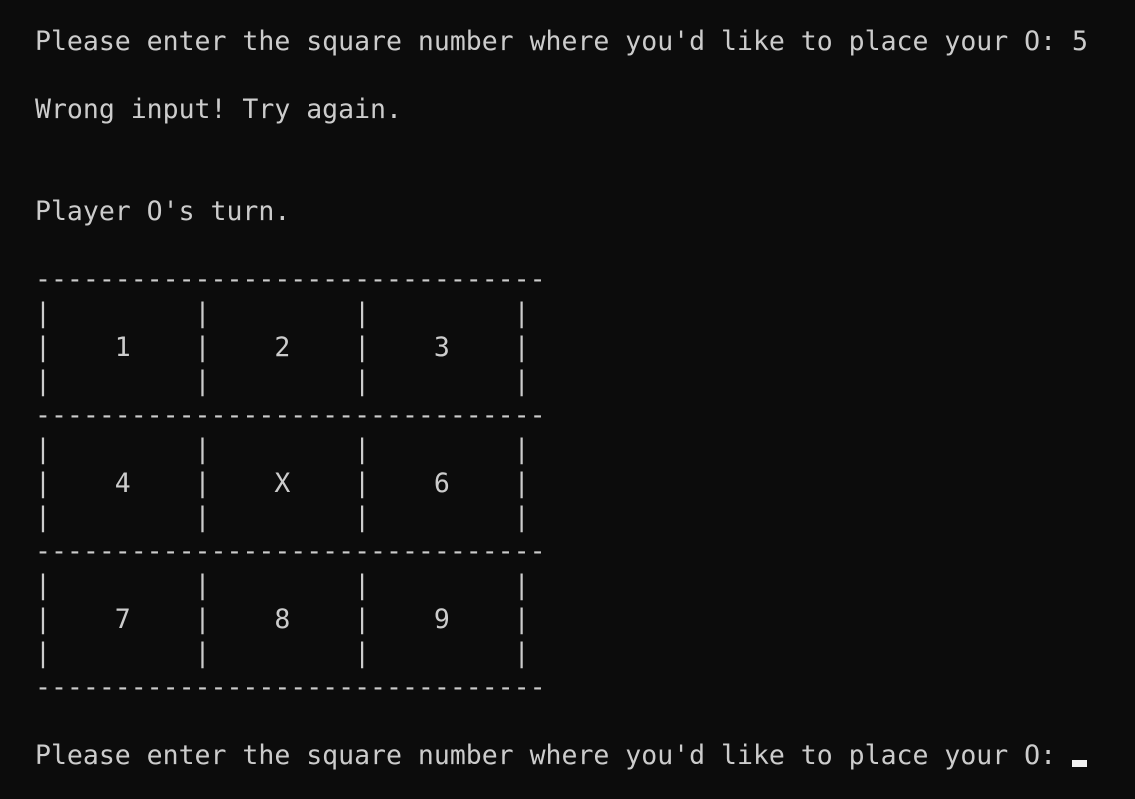 The image size is (1135, 799). Describe the element at coordinates (163, 211) in the screenshot. I see `turn-message: Player O's turn.` at that location.